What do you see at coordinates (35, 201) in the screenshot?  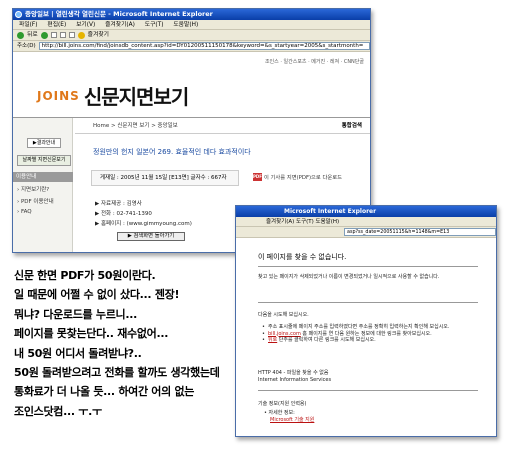 I see `nav-item-pdf-guide: › PDF 이용안내` at bounding box center [35, 201].